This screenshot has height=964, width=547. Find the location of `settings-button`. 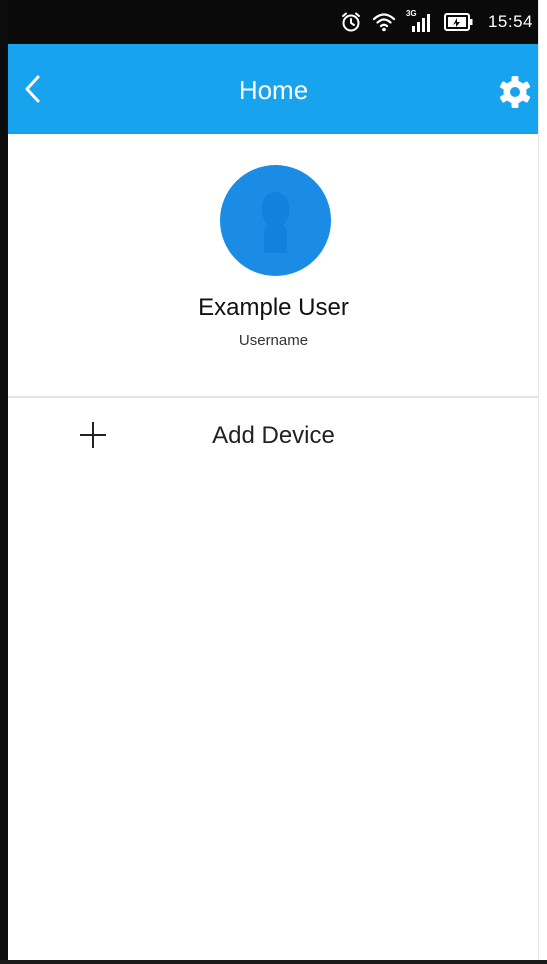

settings-button is located at coordinates (515, 92).